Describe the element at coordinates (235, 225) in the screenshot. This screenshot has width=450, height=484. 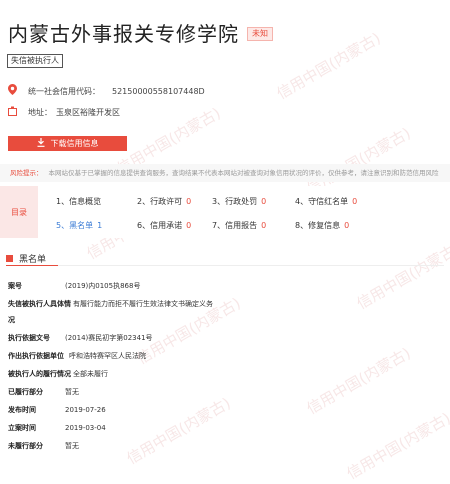
I see `menu-item-label: 7、信用报告` at that location.